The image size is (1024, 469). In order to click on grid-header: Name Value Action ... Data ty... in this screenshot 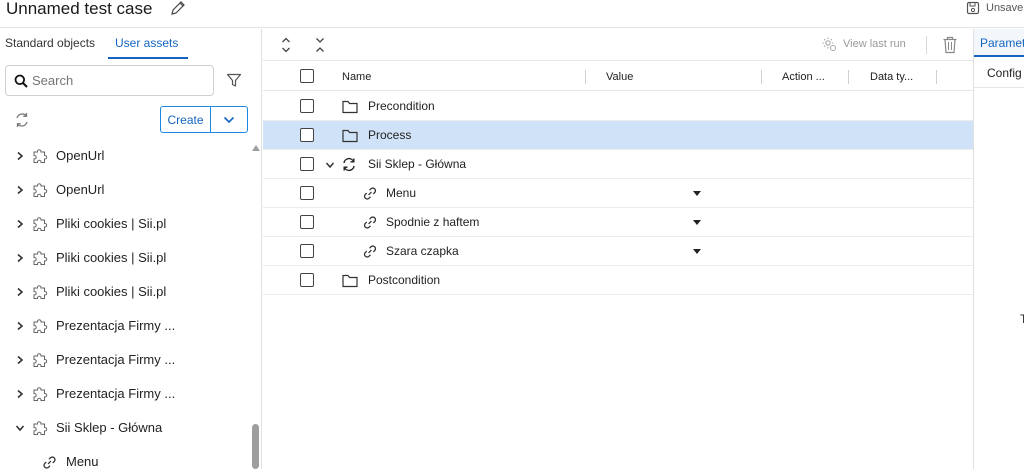, I will do `click(618, 77)`.